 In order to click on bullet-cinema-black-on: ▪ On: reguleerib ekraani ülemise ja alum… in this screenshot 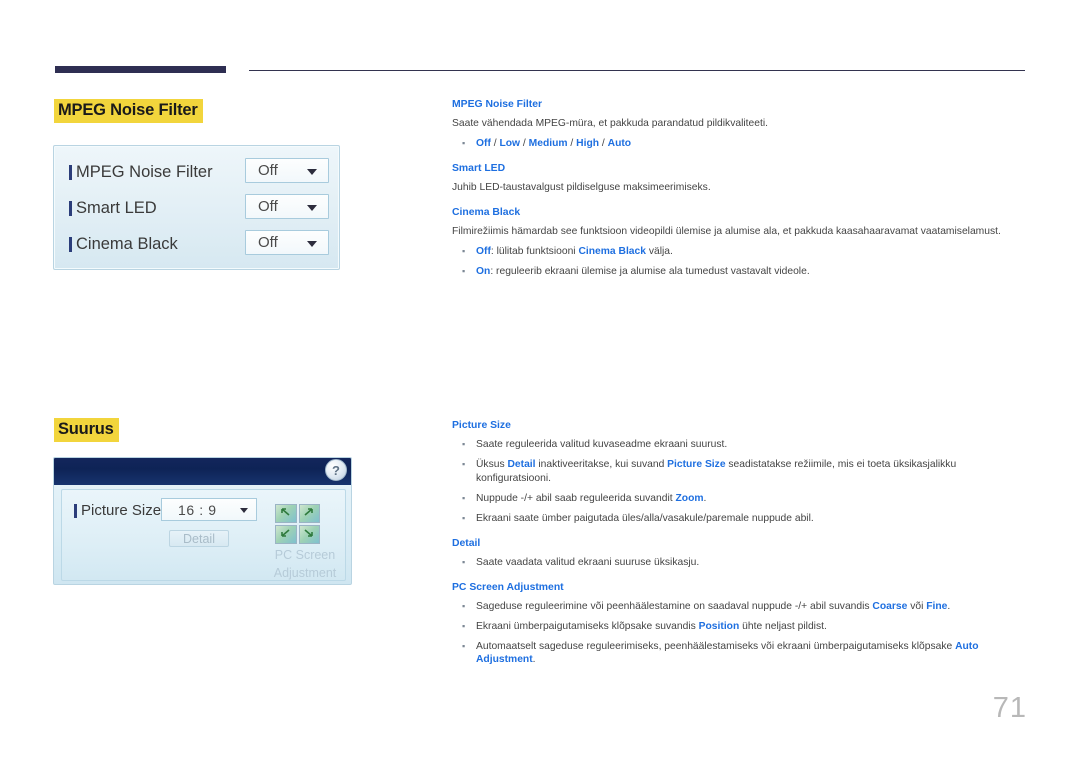, I will do `click(740, 272)`.